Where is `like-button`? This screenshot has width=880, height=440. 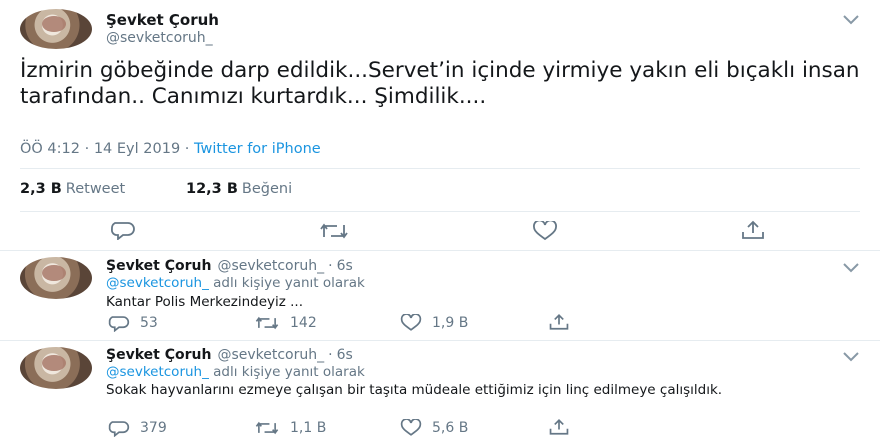 like-button is located at coordinates (545, 231).